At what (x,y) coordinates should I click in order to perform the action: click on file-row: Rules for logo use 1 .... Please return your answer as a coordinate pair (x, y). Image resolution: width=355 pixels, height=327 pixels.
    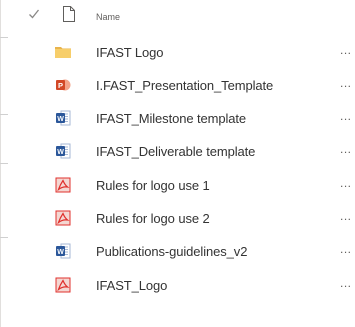
    Looking at the image, I should click on (205, 186).